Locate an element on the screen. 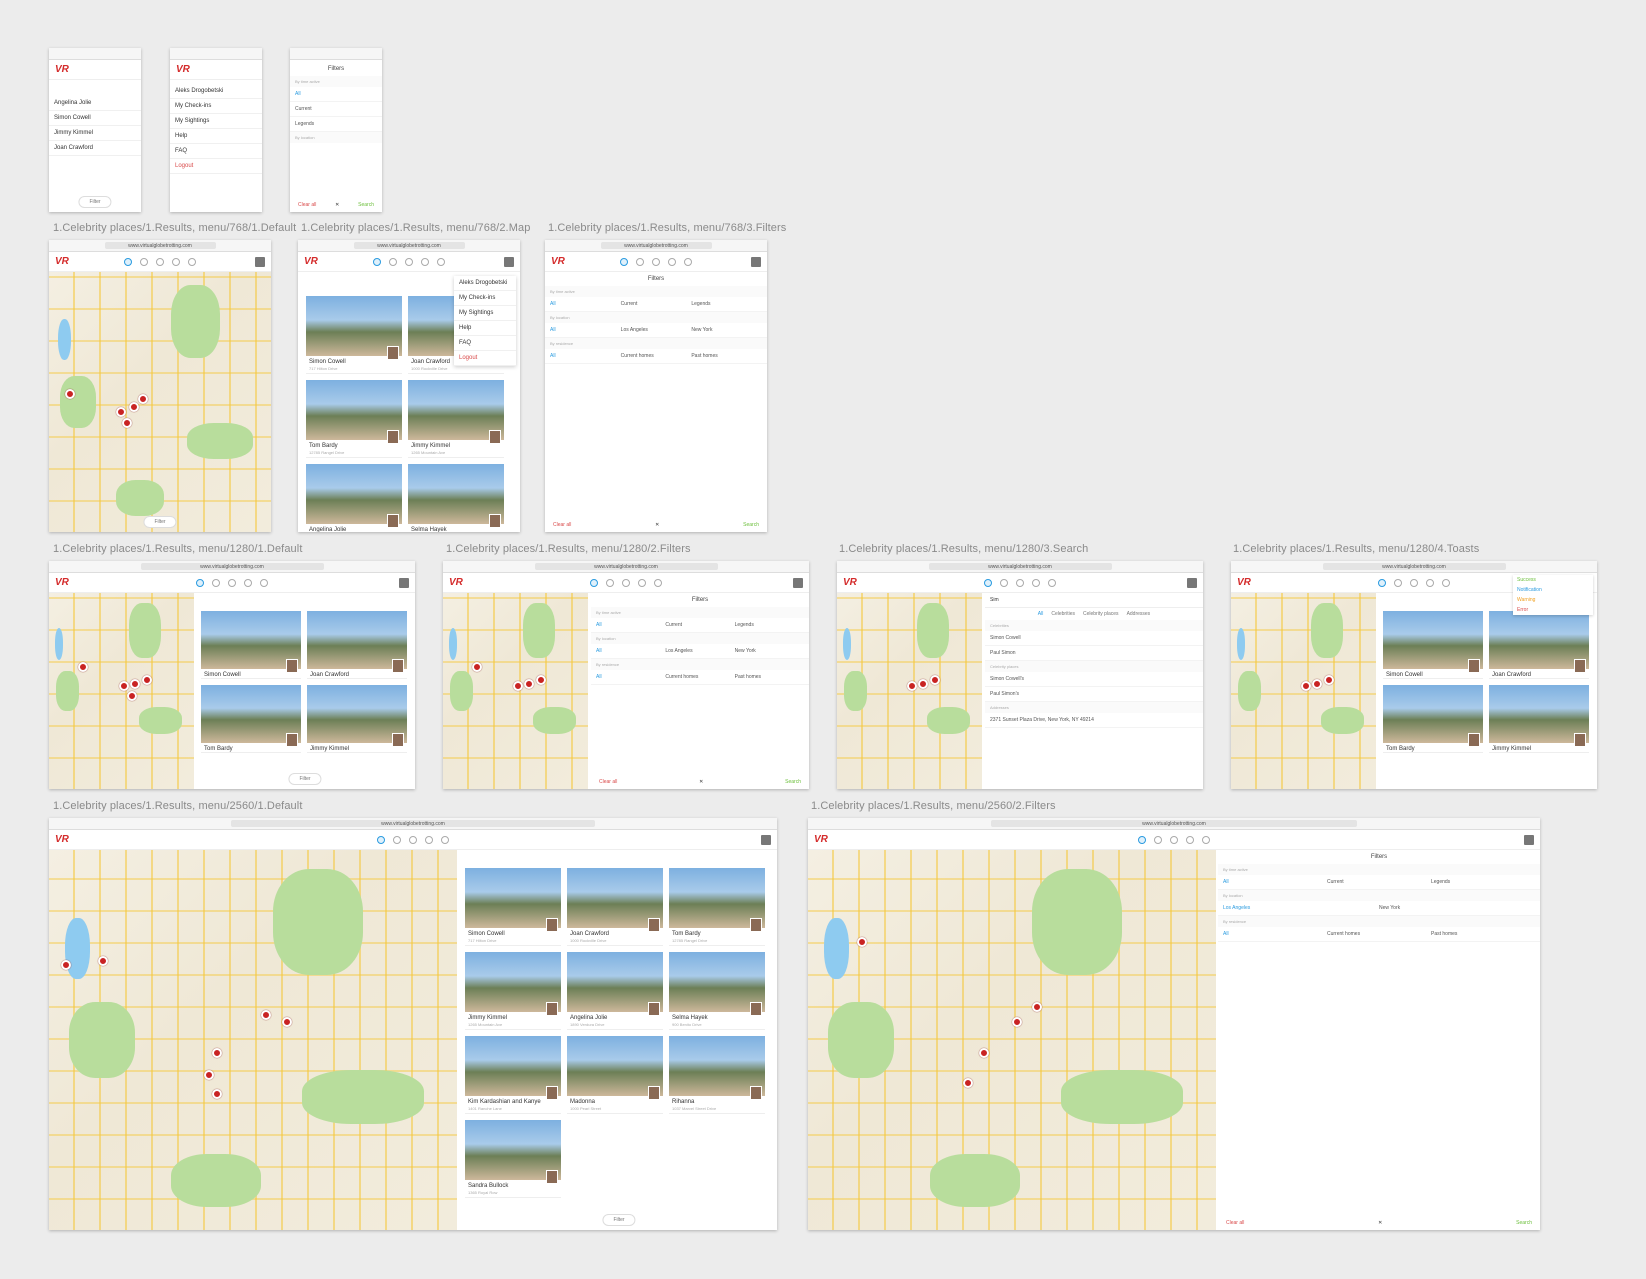 The width and height of the screenshot is (1646, 1279). list-item: Simon Cowell is located at coordinates (95, 118).